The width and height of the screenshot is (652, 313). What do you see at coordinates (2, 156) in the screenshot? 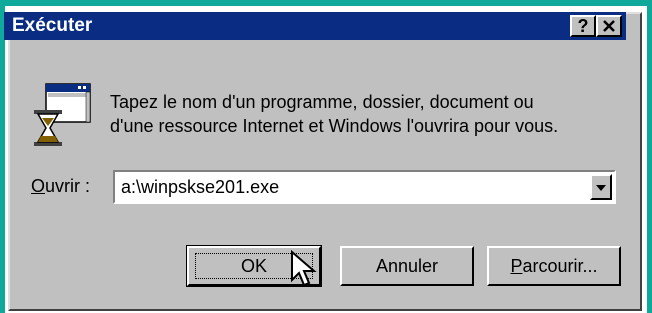
I see `frame-left-border` at bounding box center [2, 156].